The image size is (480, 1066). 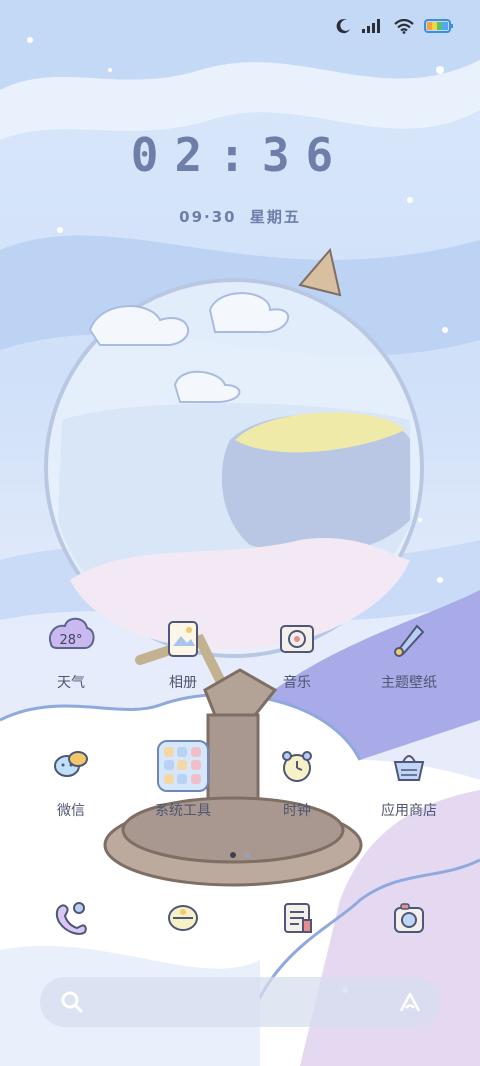 What do you see at coordinates (208, 217) in the screenshot?
I see `date-day: 09·30` at bounding box center [208, 217].